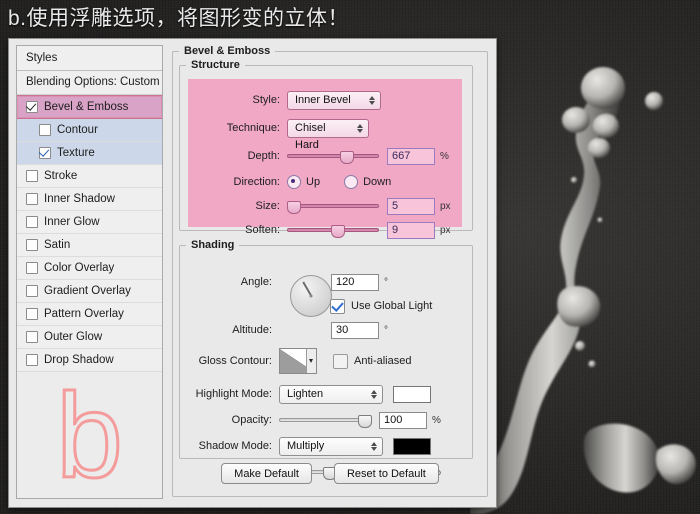  Describe the element at coordinates (79, 268) in the screenshot. I see `style-item-label: Color Overlay` at that location.